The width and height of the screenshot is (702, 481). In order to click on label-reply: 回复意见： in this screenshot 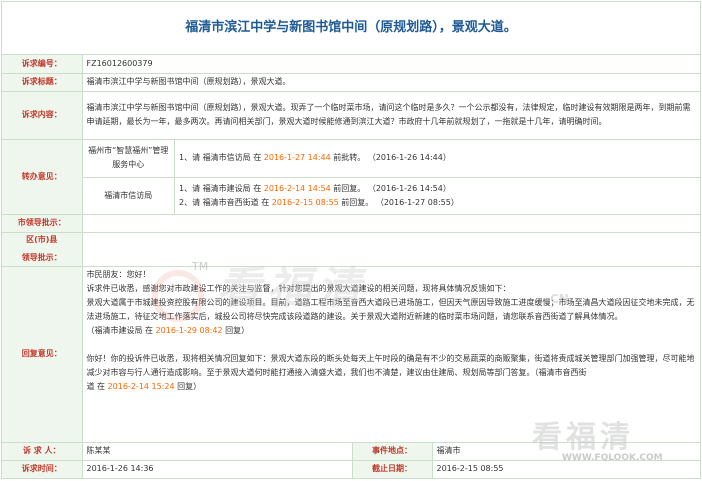, I will do `click(42, 354)`.